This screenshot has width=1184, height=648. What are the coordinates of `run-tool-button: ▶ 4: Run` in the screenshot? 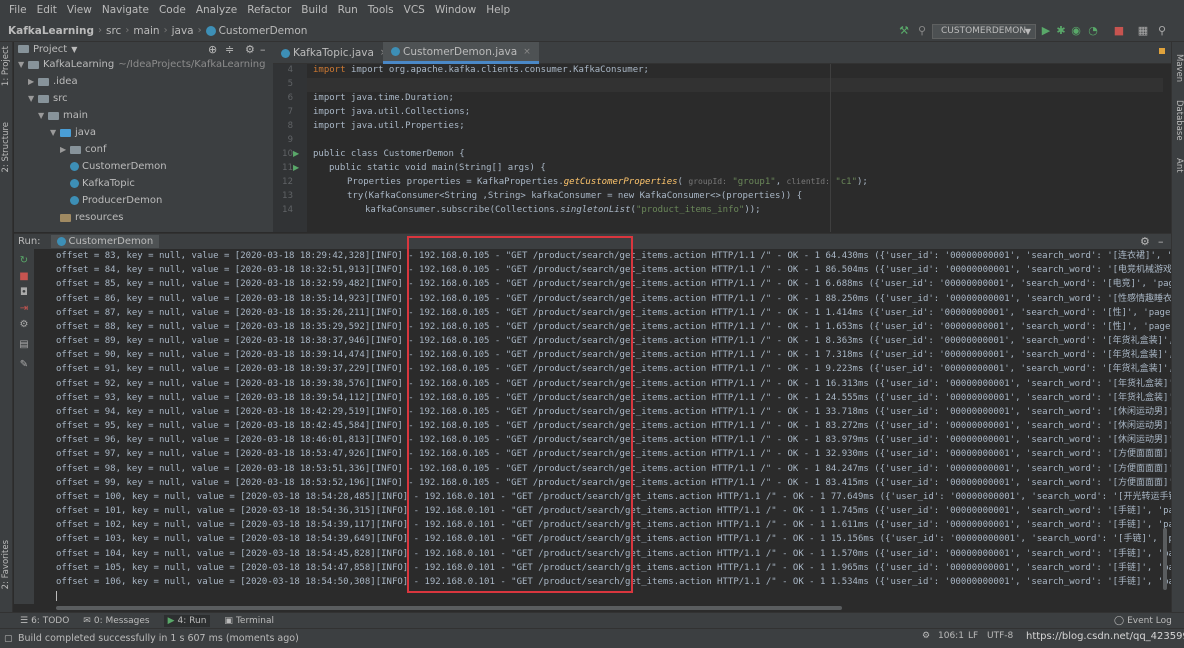 It's located at (187, 620).